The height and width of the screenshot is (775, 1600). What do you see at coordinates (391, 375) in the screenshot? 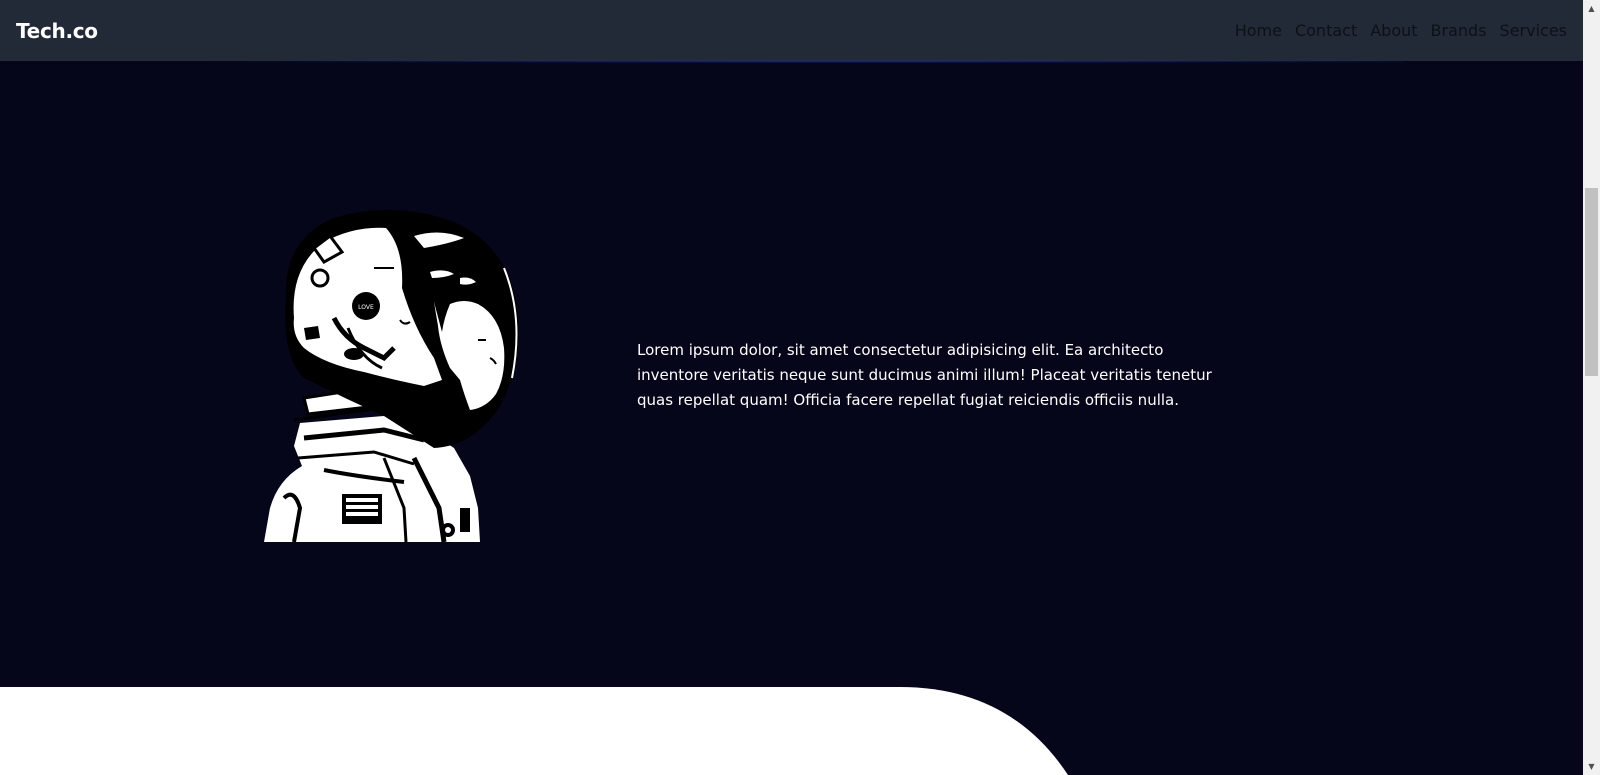
I see `astronaut-image: LOVE` at bounding box center [391, 375].